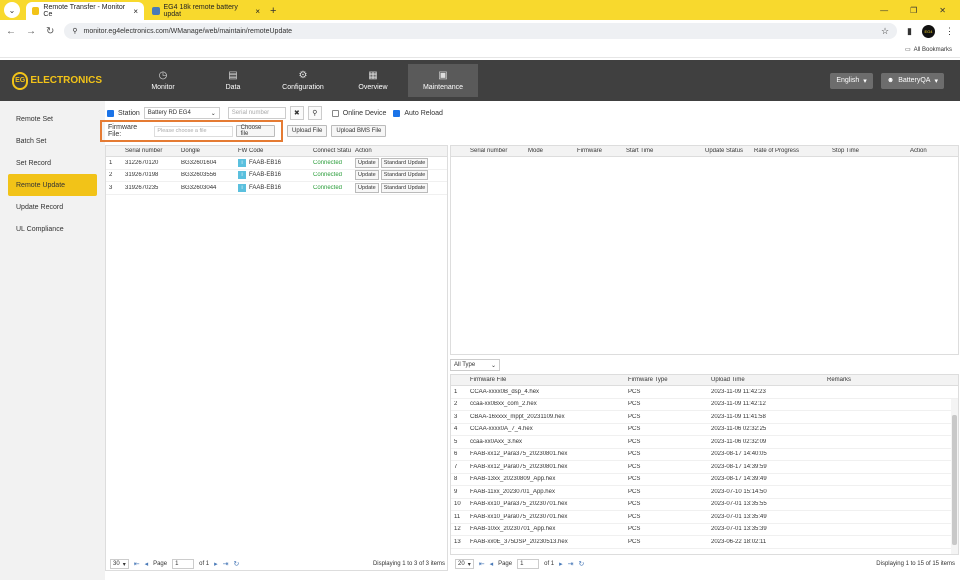 Image resolution: width=960 pixels, height=580 pixels. What do you see at coordinates (884, 10) in the screenshot?
I see `minimize-icon: —` at bounding box center [884, 10].